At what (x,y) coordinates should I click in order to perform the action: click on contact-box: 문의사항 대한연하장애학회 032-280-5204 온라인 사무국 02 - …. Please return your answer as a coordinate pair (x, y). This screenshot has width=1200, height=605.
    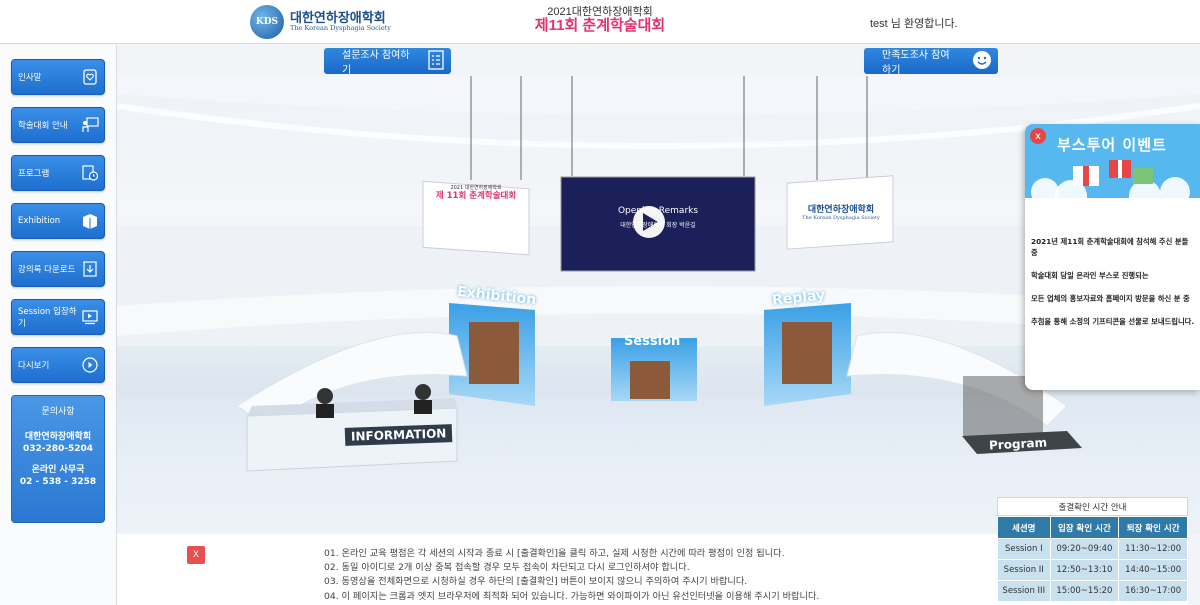
    Looking at the image, I should click on (58, 459).